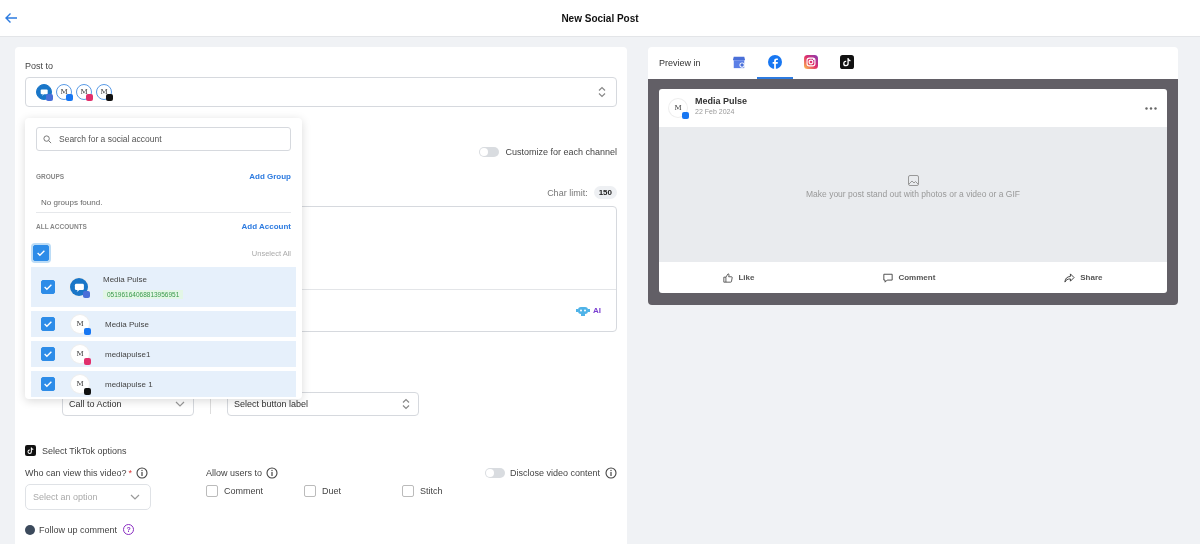  Describe the element at coordinates (913, 180) in the screenshot. I see `image-icon` at that location.